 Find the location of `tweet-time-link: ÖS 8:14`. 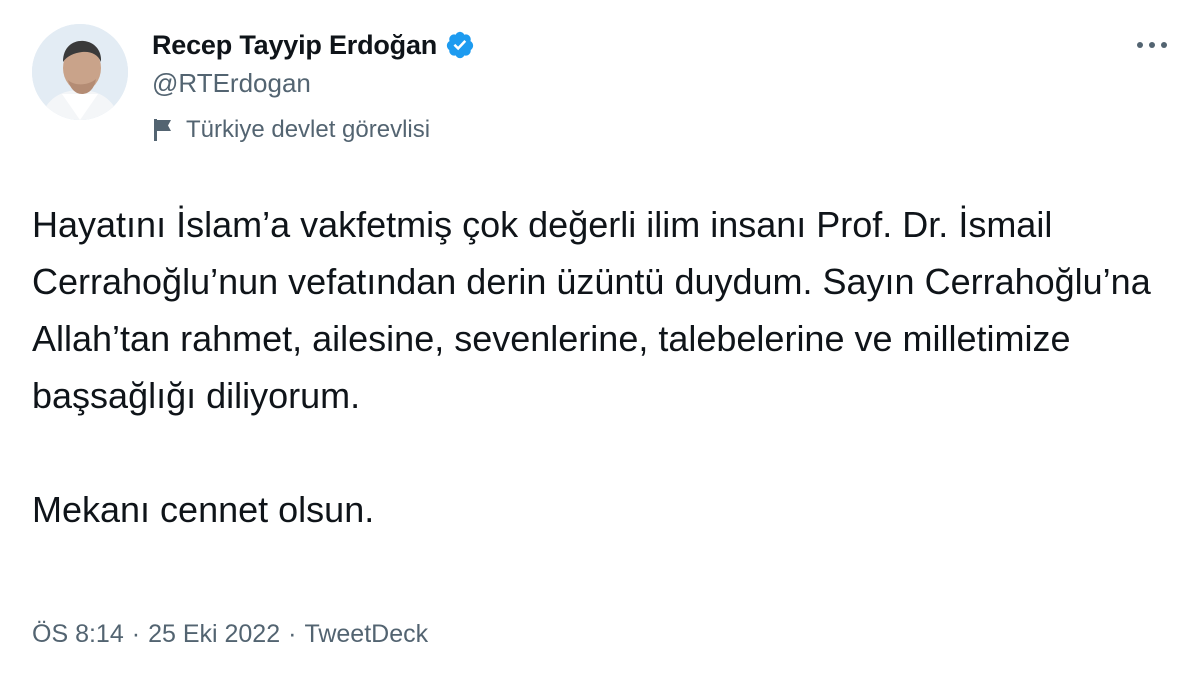

tweet-time-link: ÖS 8:14 is located at coordinates (78, 634).